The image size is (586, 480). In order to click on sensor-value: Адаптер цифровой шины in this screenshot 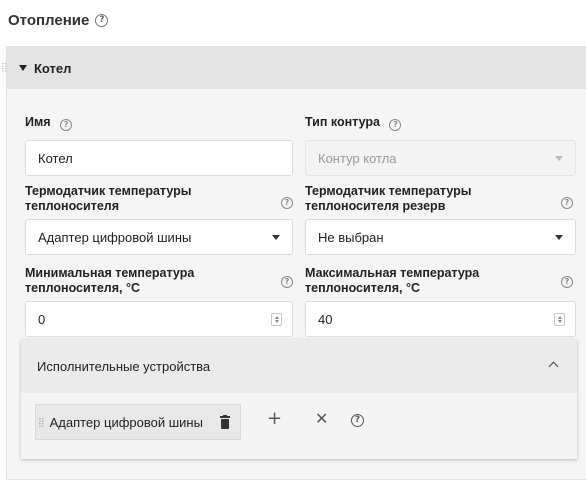, I will do `click(115, 237)`.